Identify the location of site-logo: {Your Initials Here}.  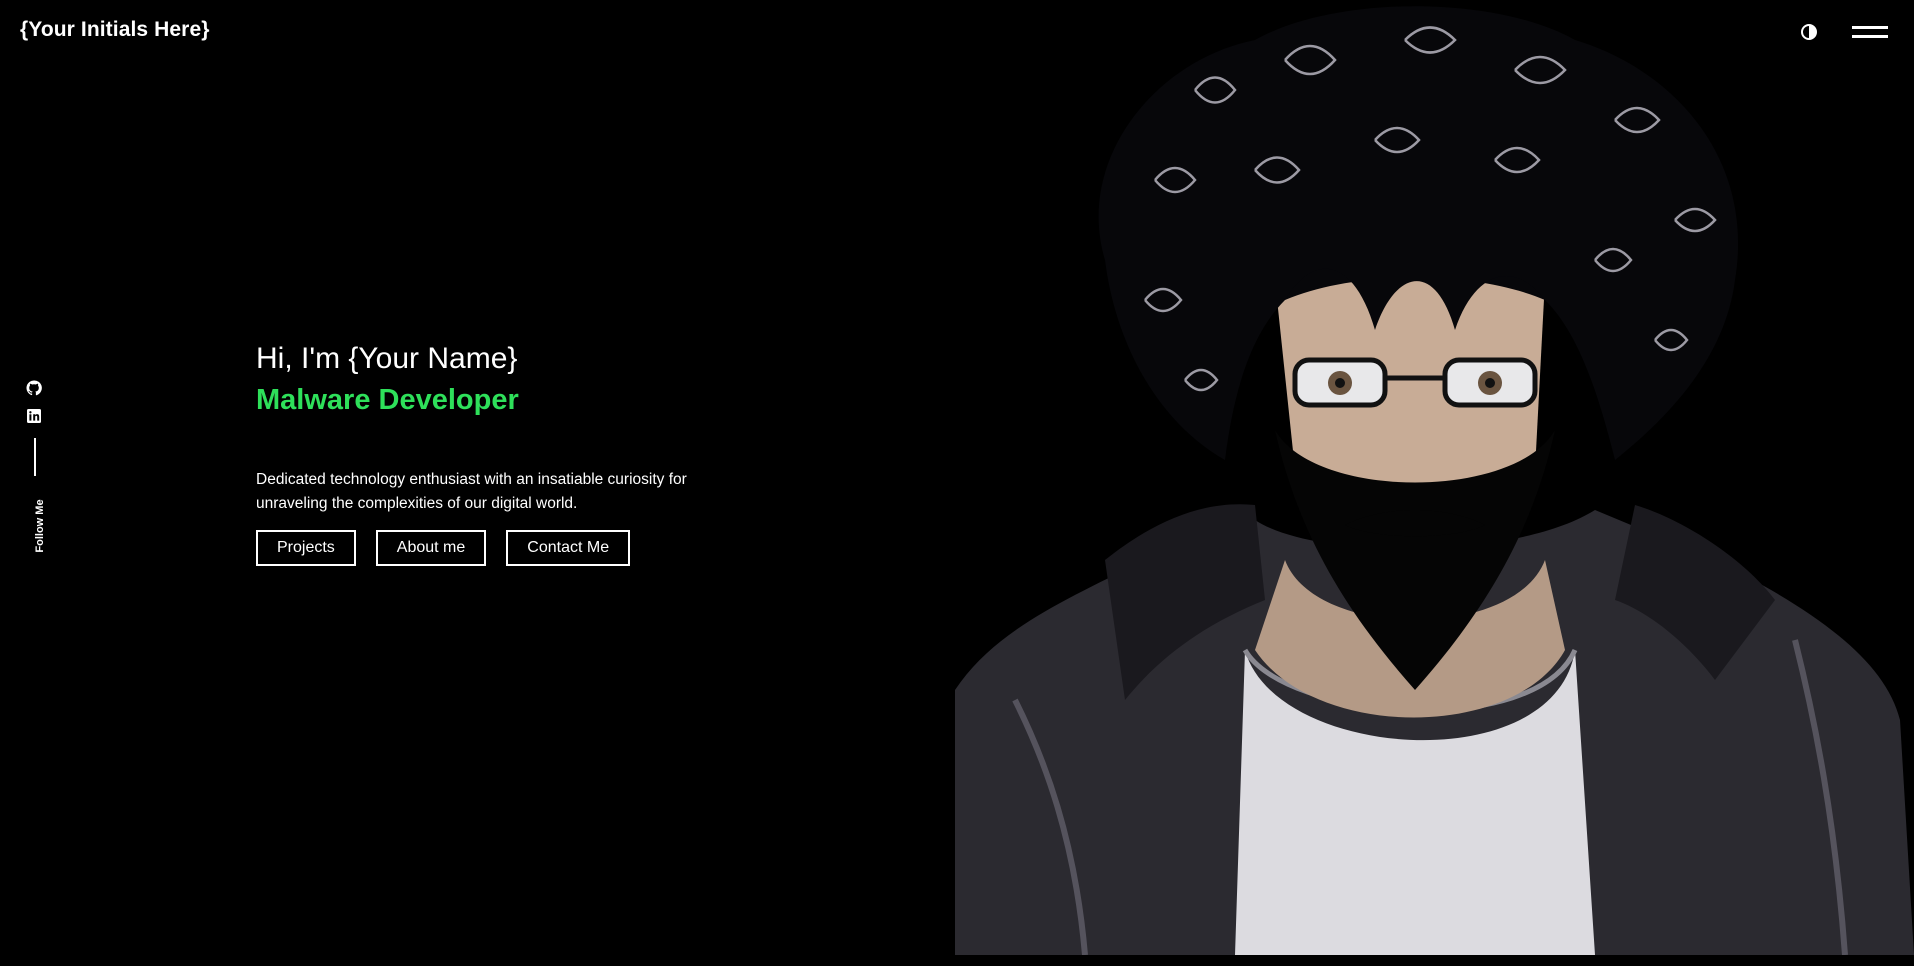
(115, 30).